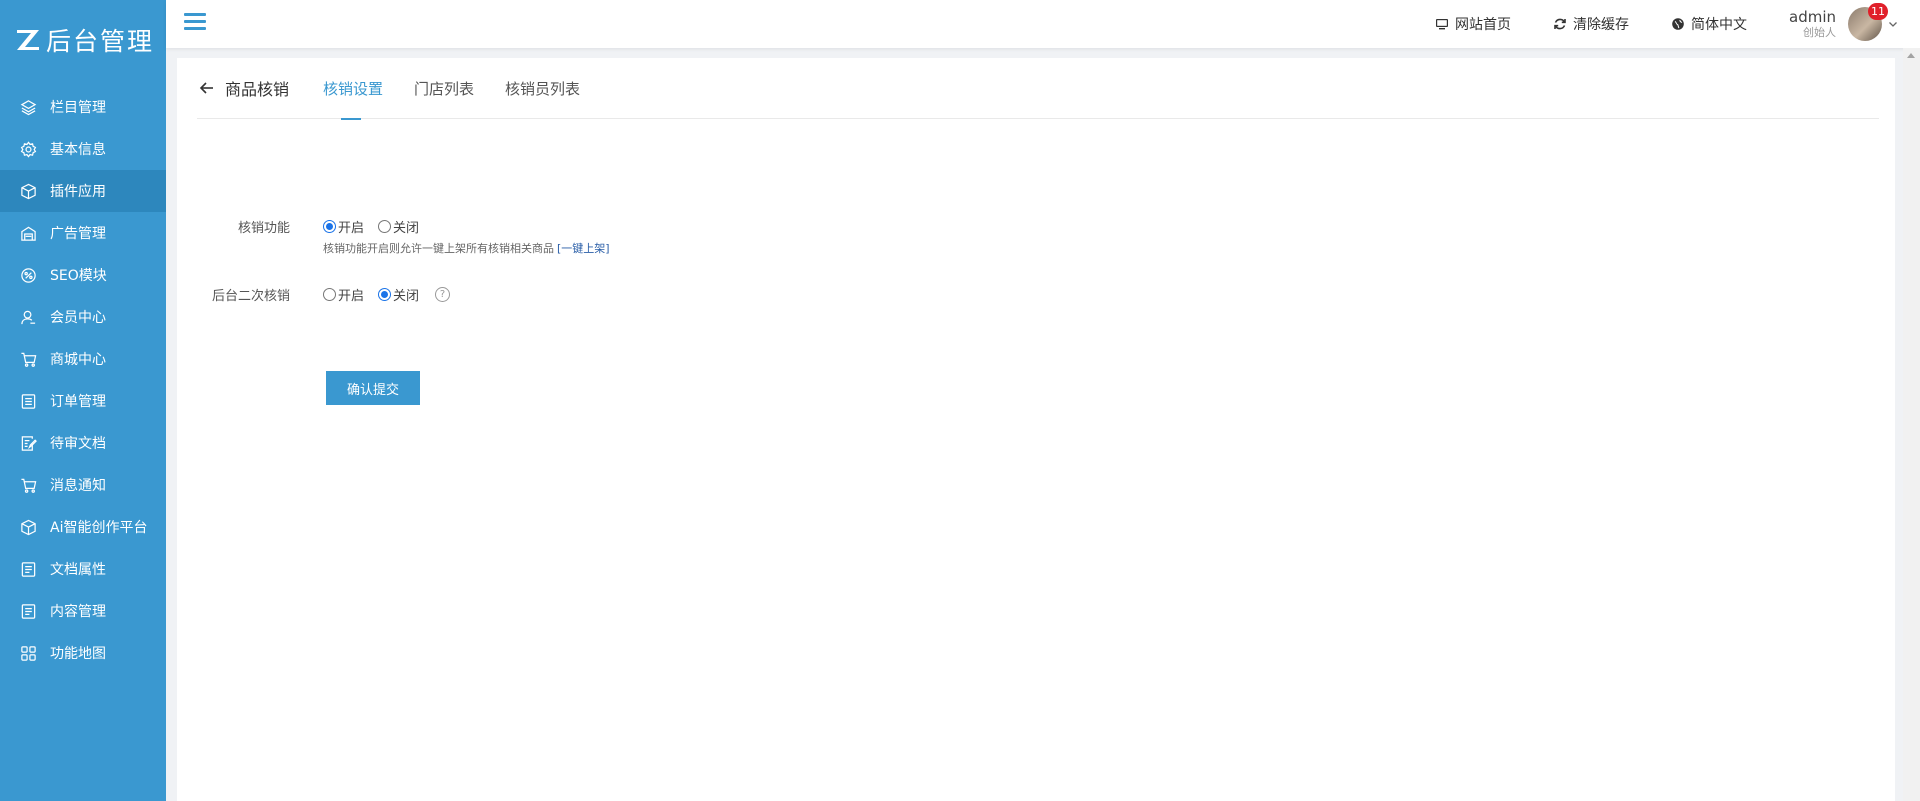 Image resolution: width=1920 pixels, height=801 pixels. I want to click on sidebar-item-members: 会员中心, so click(83, 317).